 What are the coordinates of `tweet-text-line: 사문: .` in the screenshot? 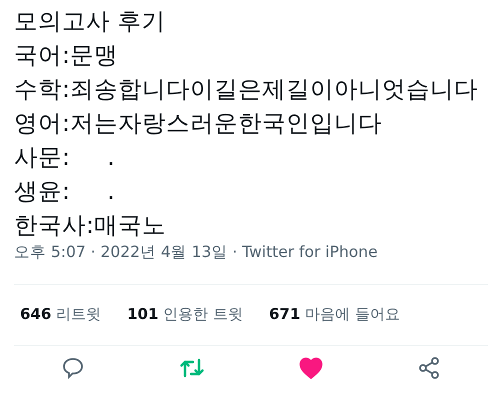 It's located at (65, 157).